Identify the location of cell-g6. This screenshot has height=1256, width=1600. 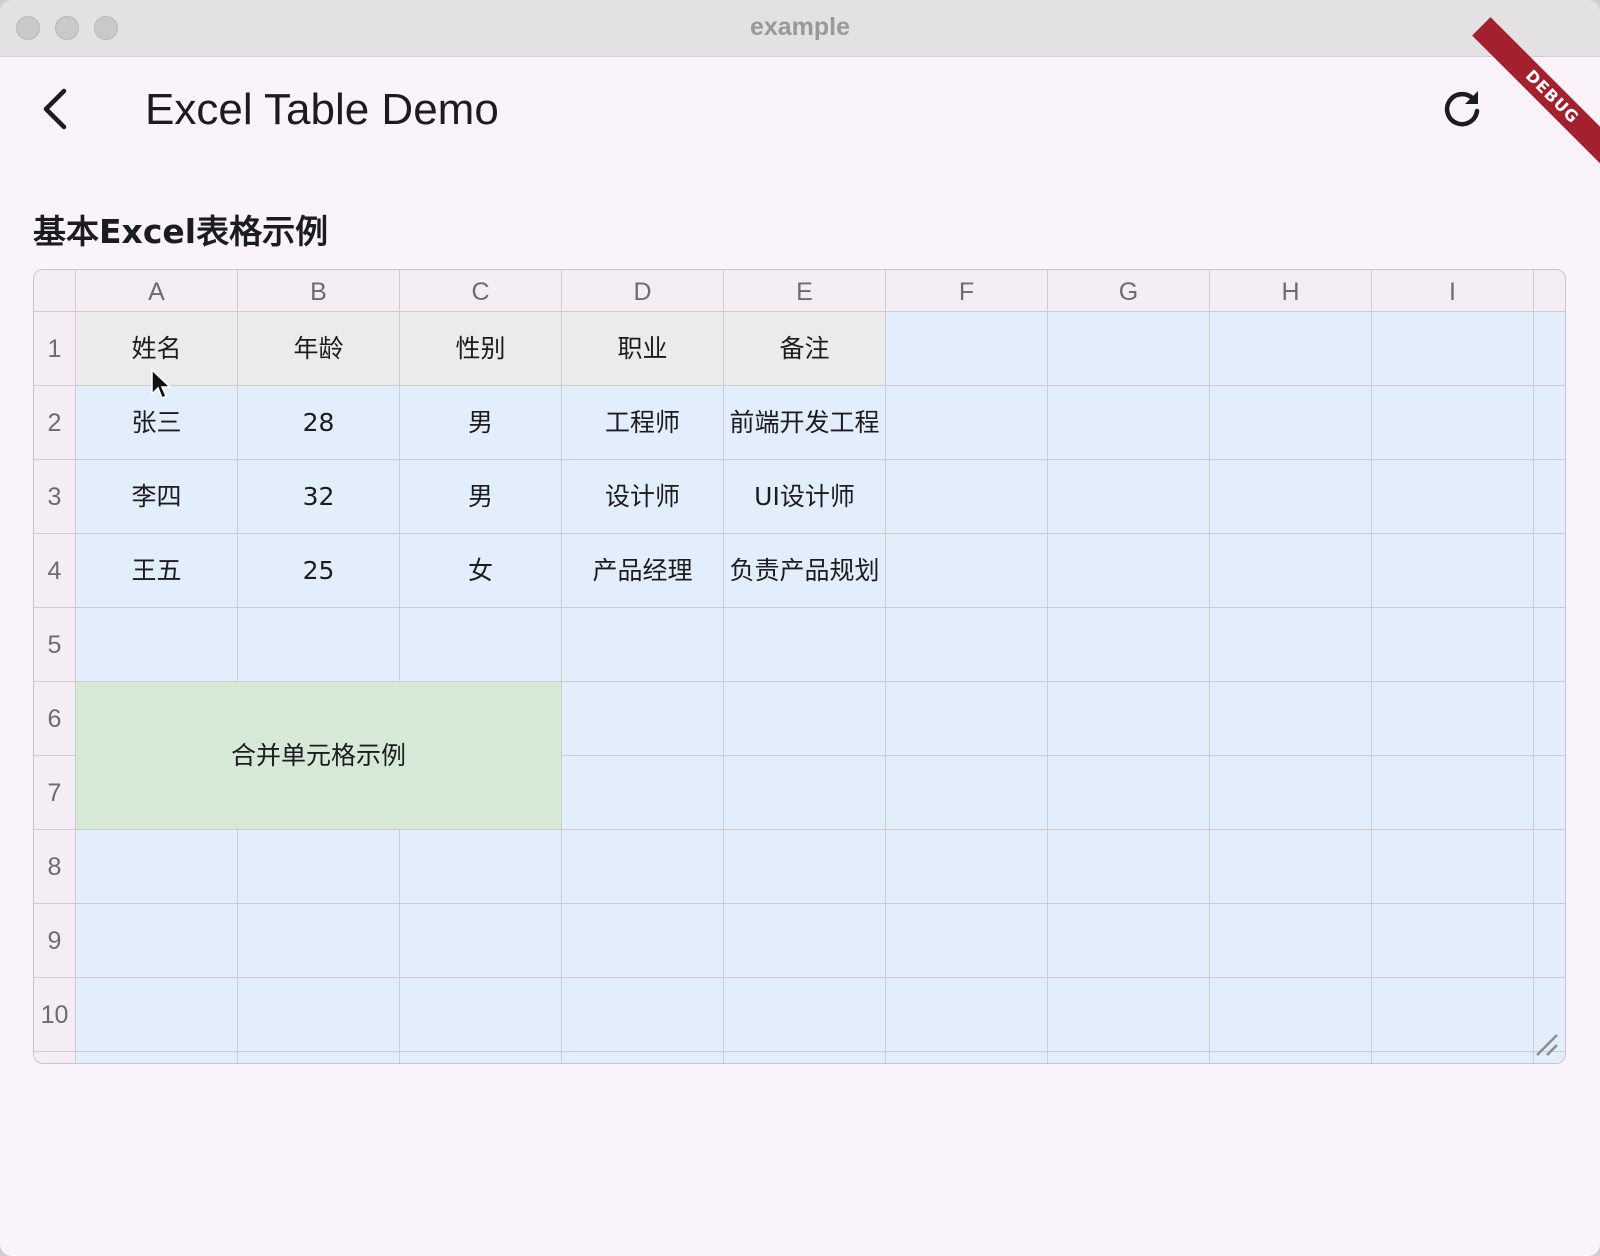
(1129, 719).